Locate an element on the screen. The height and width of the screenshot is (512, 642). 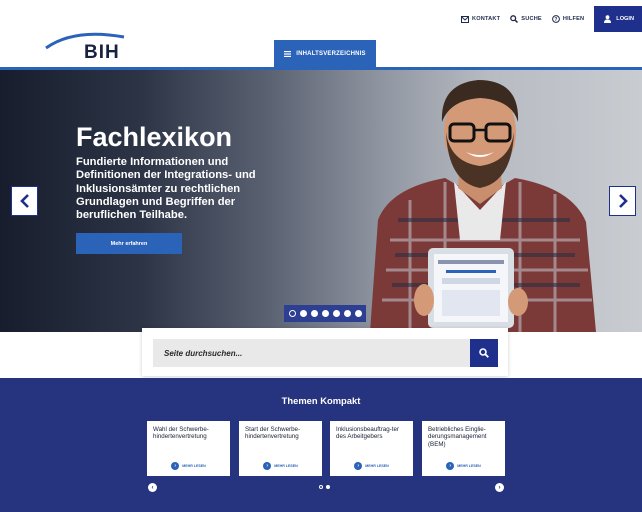
chevron-left-icon is located at coordinates (24, 201).